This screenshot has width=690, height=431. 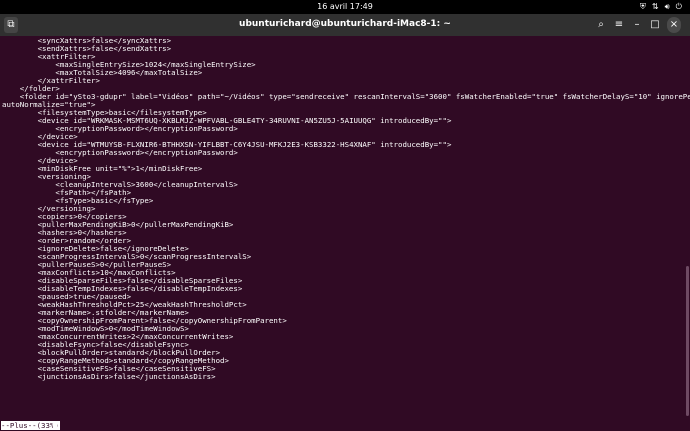 I want to click on shield-icon: ⛨, so click(x=643, y=7).